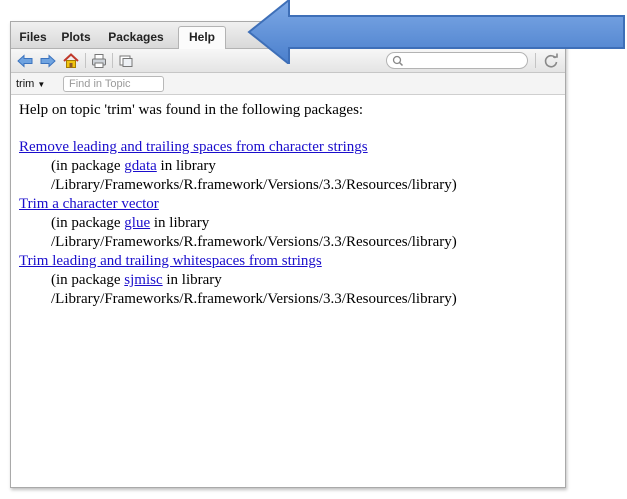 The height and width of the screenshot is (499, 627). I want to click on topic-dropdown: trim ▼, so click(30, 84).